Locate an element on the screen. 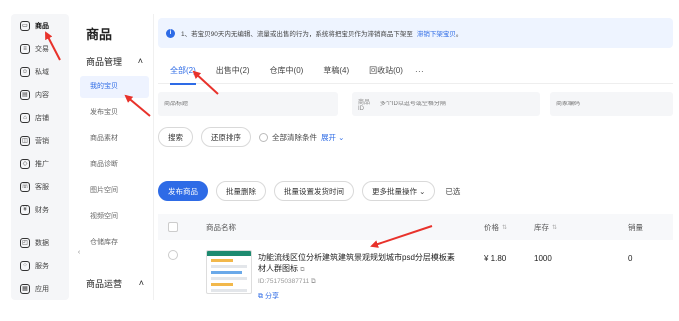 The width and height of the screenshot is (679, 321). promotion-icon: ◇ is located at coordinates (25, 163).